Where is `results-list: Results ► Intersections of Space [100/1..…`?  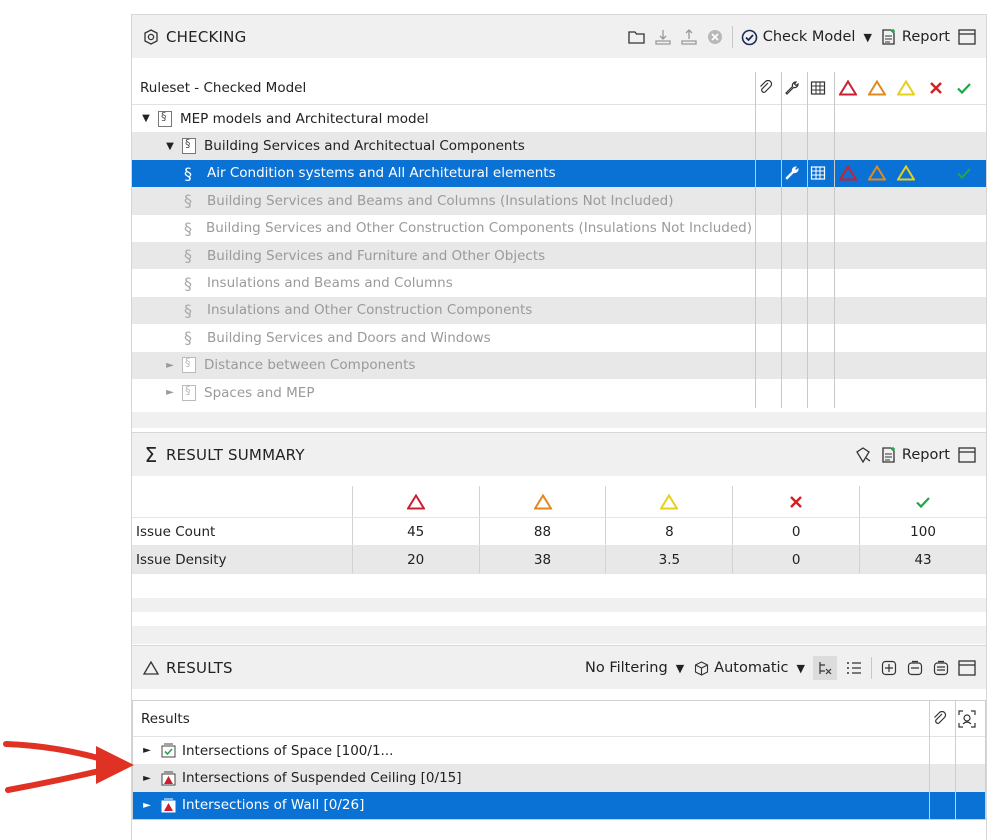 results-list: Results ► Intersections of Space [100/1..… is located at coordinates (559, 760).